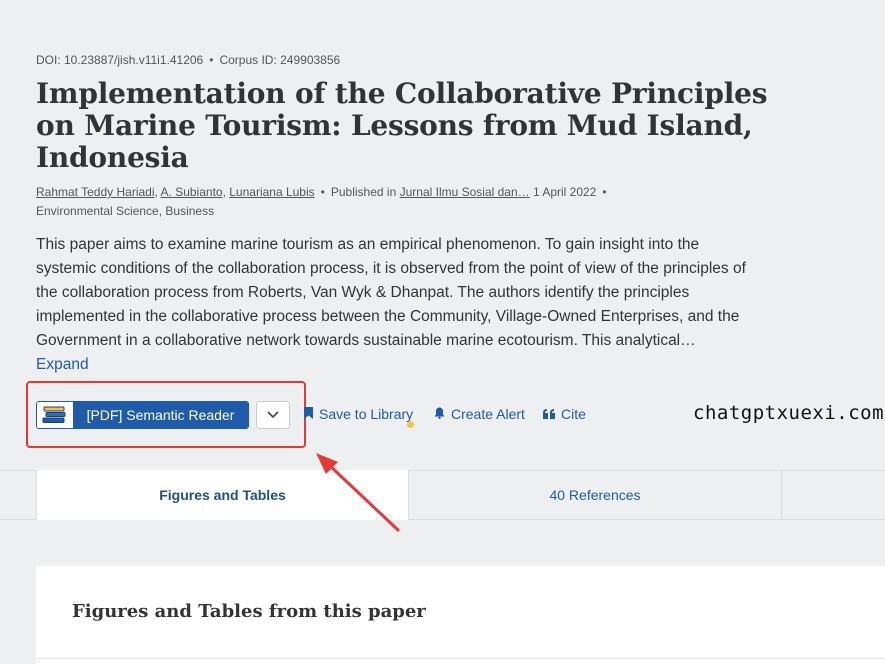  What do you see at coordinates (55, 415) in the screenshot?
I see `books-icon` at bounding box center [55, 415].